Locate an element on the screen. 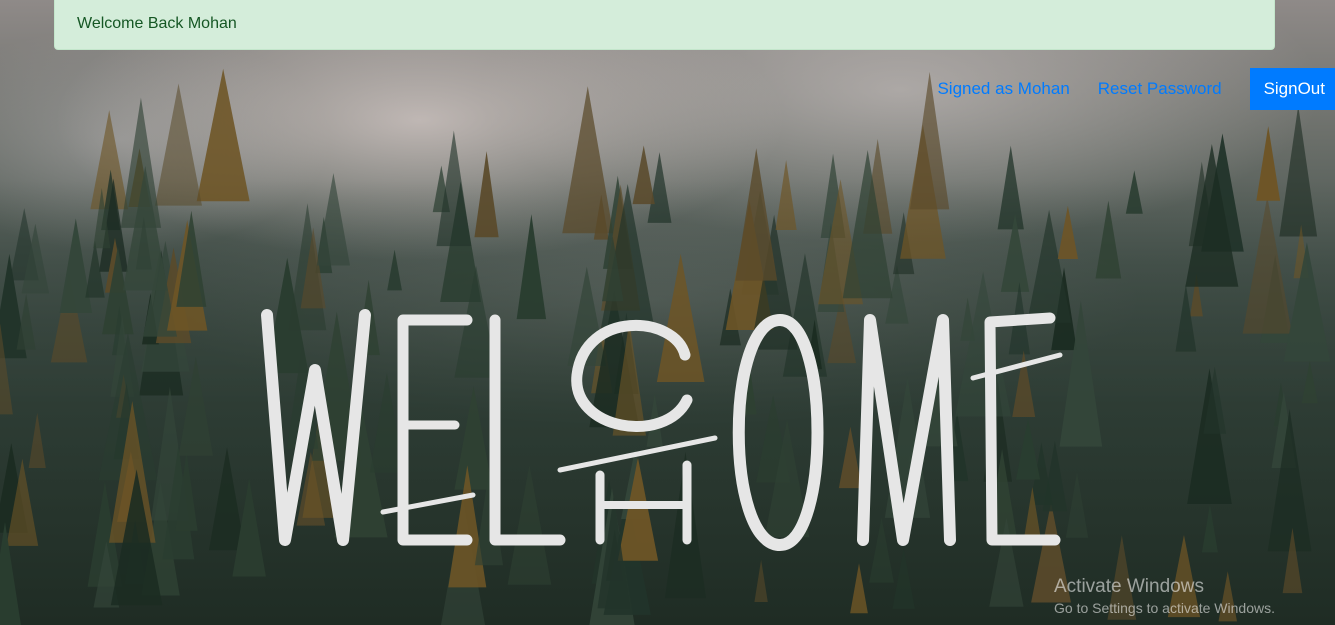 The height and width of the screenshot is (625, 1335). signout-button: SignOut is located at coordinates (1292, 89).